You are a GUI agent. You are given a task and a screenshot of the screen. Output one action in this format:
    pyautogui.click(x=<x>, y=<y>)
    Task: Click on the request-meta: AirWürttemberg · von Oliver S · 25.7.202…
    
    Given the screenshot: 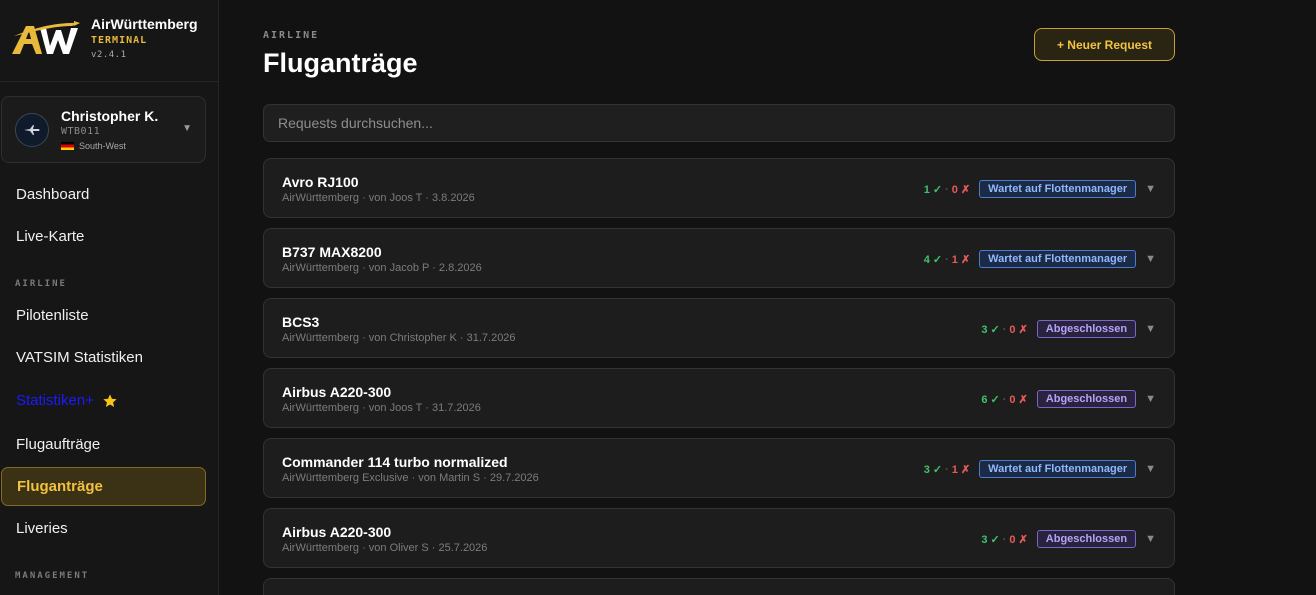 What is the action you would take?
    pyautogui.click(x=385, y=548)
    